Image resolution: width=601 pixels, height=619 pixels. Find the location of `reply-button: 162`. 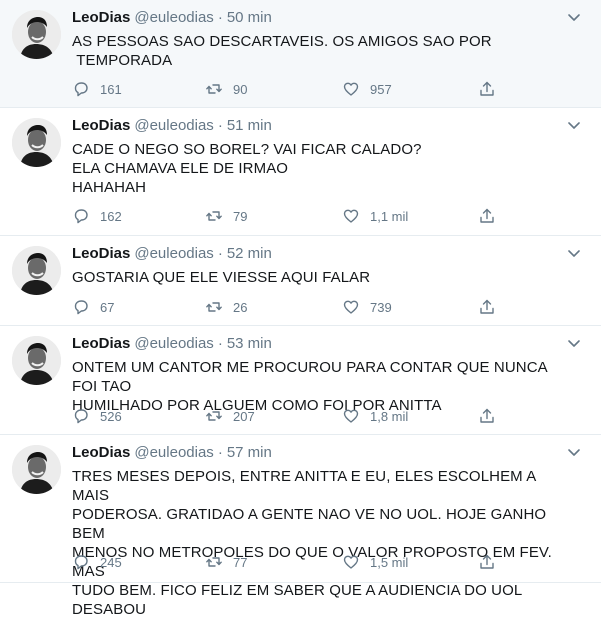

reply-button: 162 is located at coordinates (97, 216).